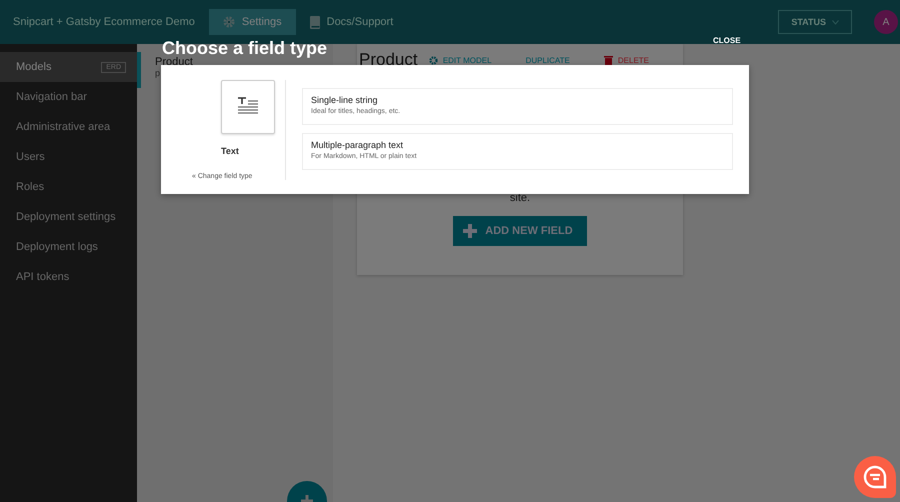 The image size is (900, 502). I want to click on sidebar-item: Users, so click(68, 157).